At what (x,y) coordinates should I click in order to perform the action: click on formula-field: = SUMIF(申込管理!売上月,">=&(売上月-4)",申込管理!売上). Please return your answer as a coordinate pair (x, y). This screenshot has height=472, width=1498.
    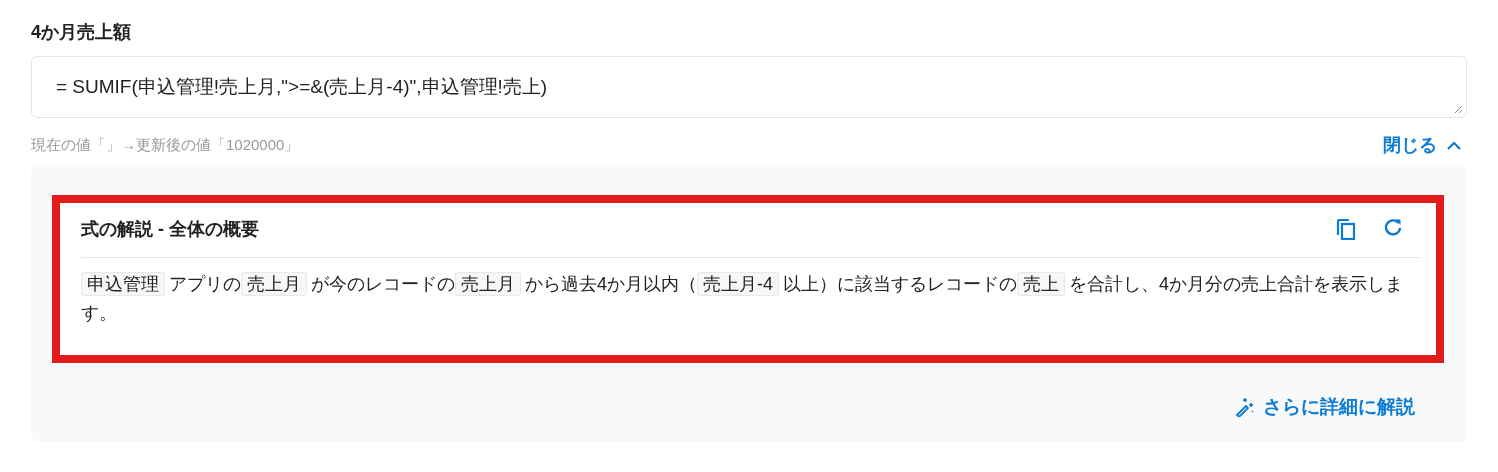
    Looking at the image, I should click on (749, 87).